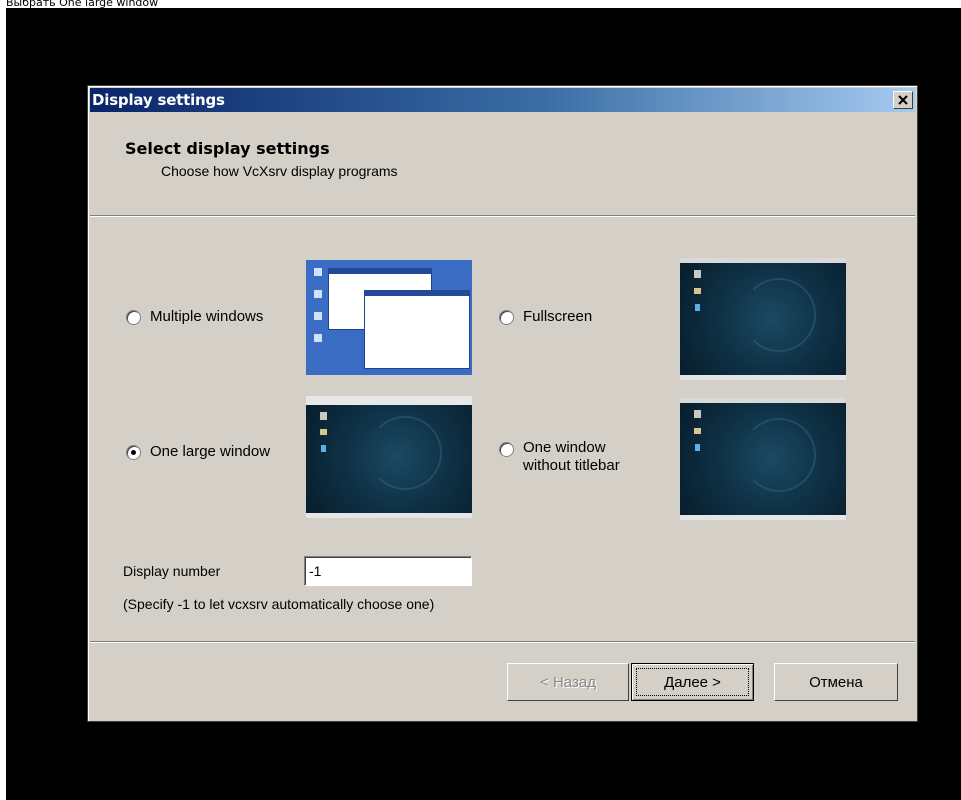  Describe the element at coordinates (506, 449) in the screenshot. I see `radio-one-window-no-titlebar` at that location.